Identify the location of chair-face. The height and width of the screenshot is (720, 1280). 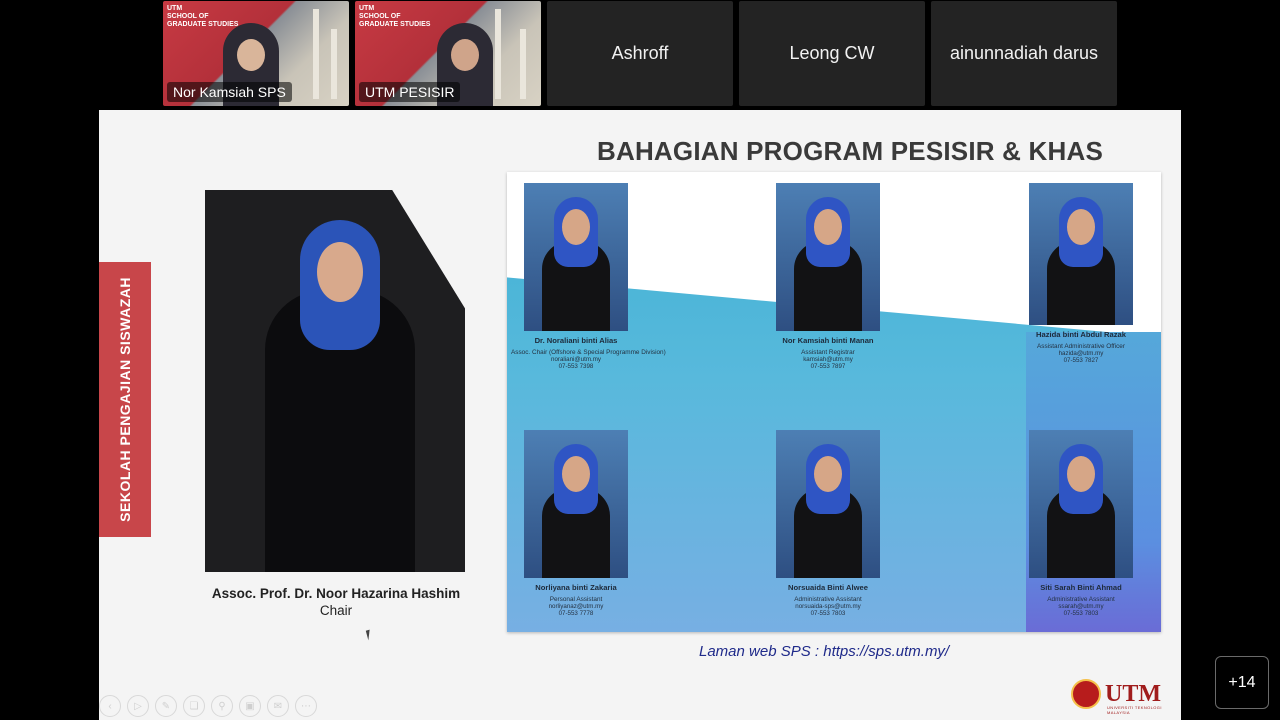
(340, 272).